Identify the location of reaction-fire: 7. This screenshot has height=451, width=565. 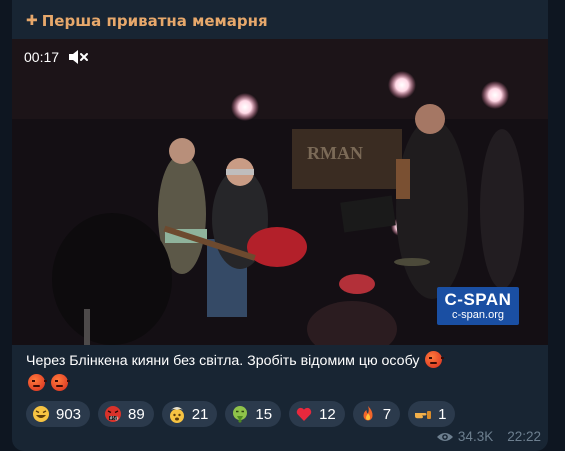
(376, 414).